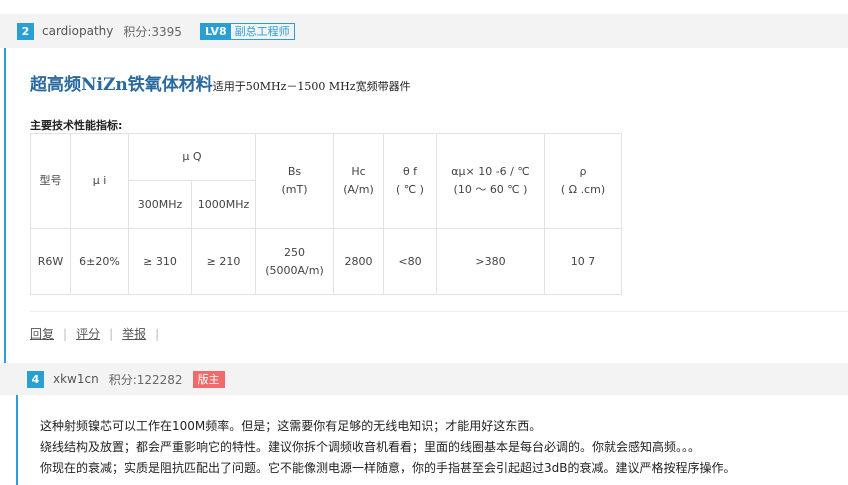 This screenshot has height=485, width=848. What do you see at coordinates (410, 181) in the screenshot?
I see `header-theta: θ f ( ℃ )` at bounding box center [410, 181].